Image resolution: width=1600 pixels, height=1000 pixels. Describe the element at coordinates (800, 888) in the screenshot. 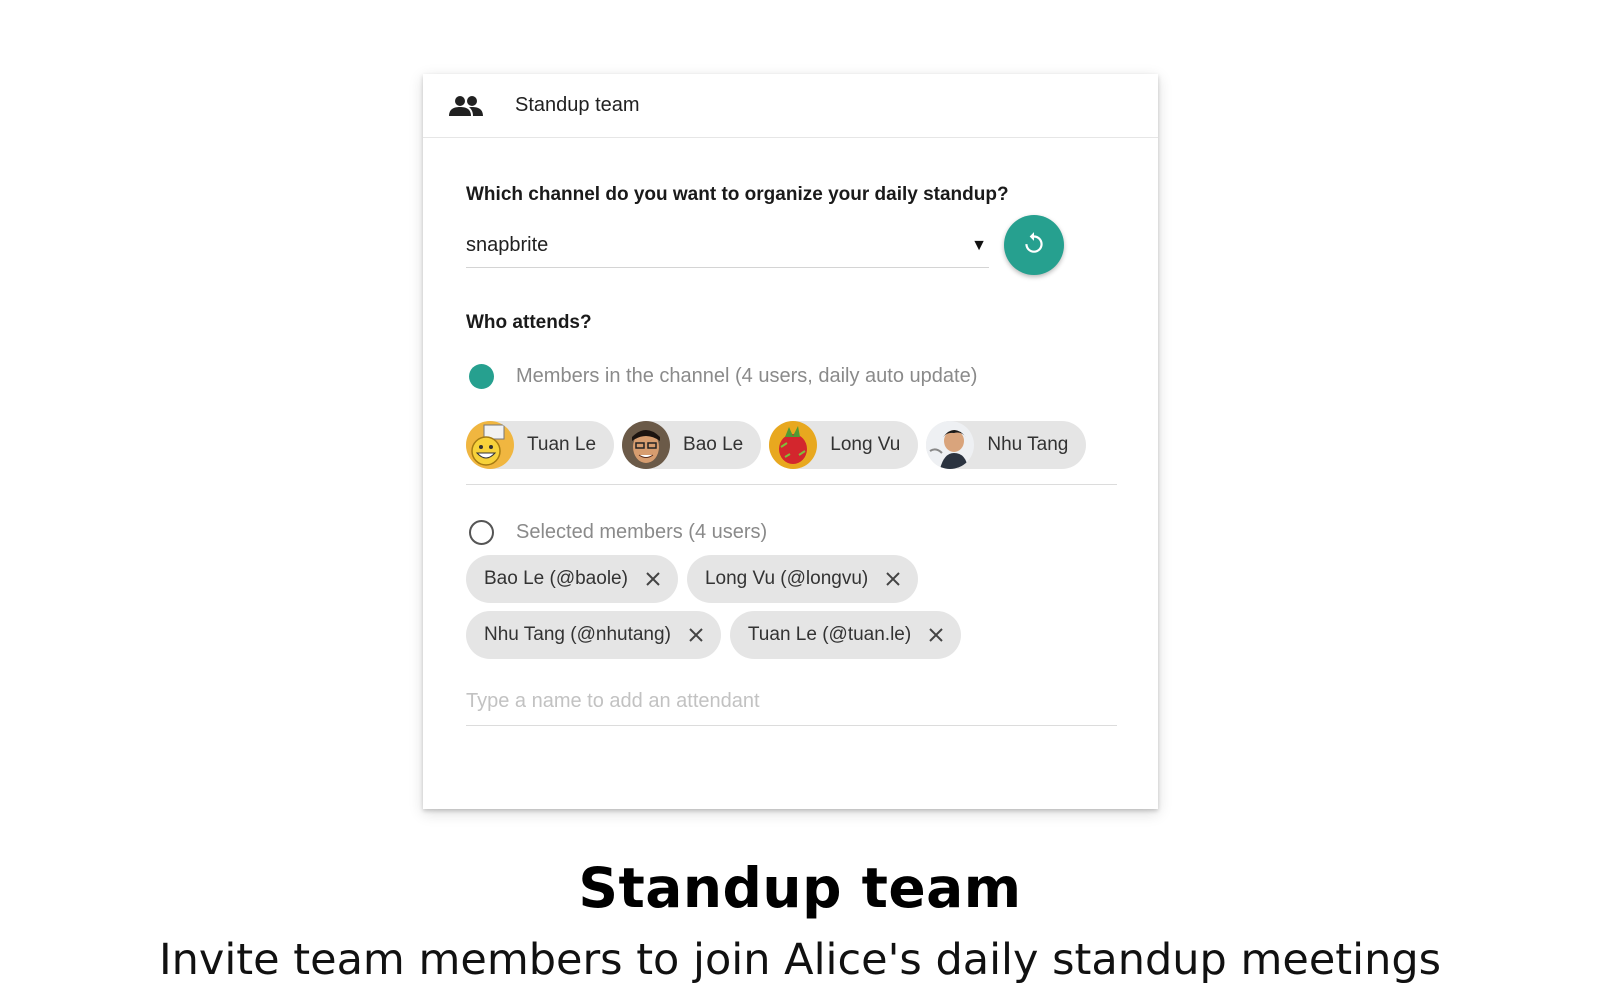

I see `caption-title: Standup team` at that location.